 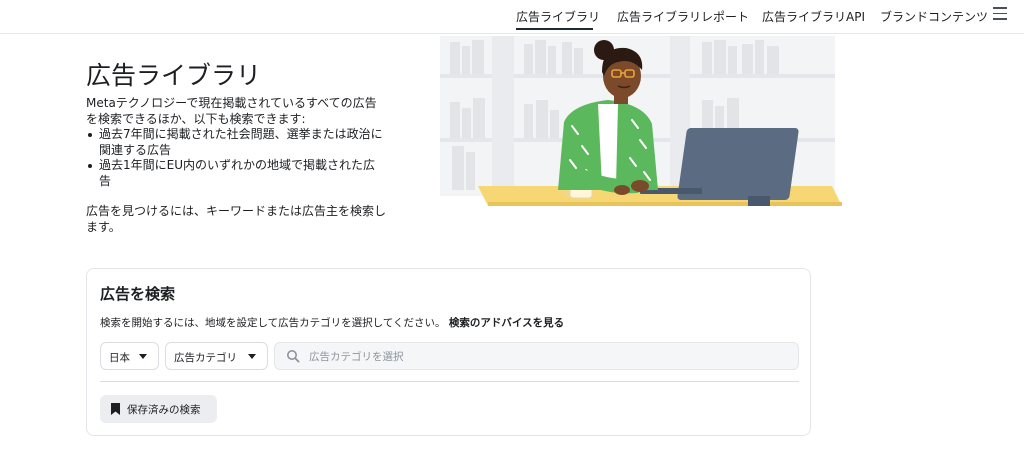 I want to click on nav-ad-library-api: 広告ライブラリAPI, so click(x=813, y=16).